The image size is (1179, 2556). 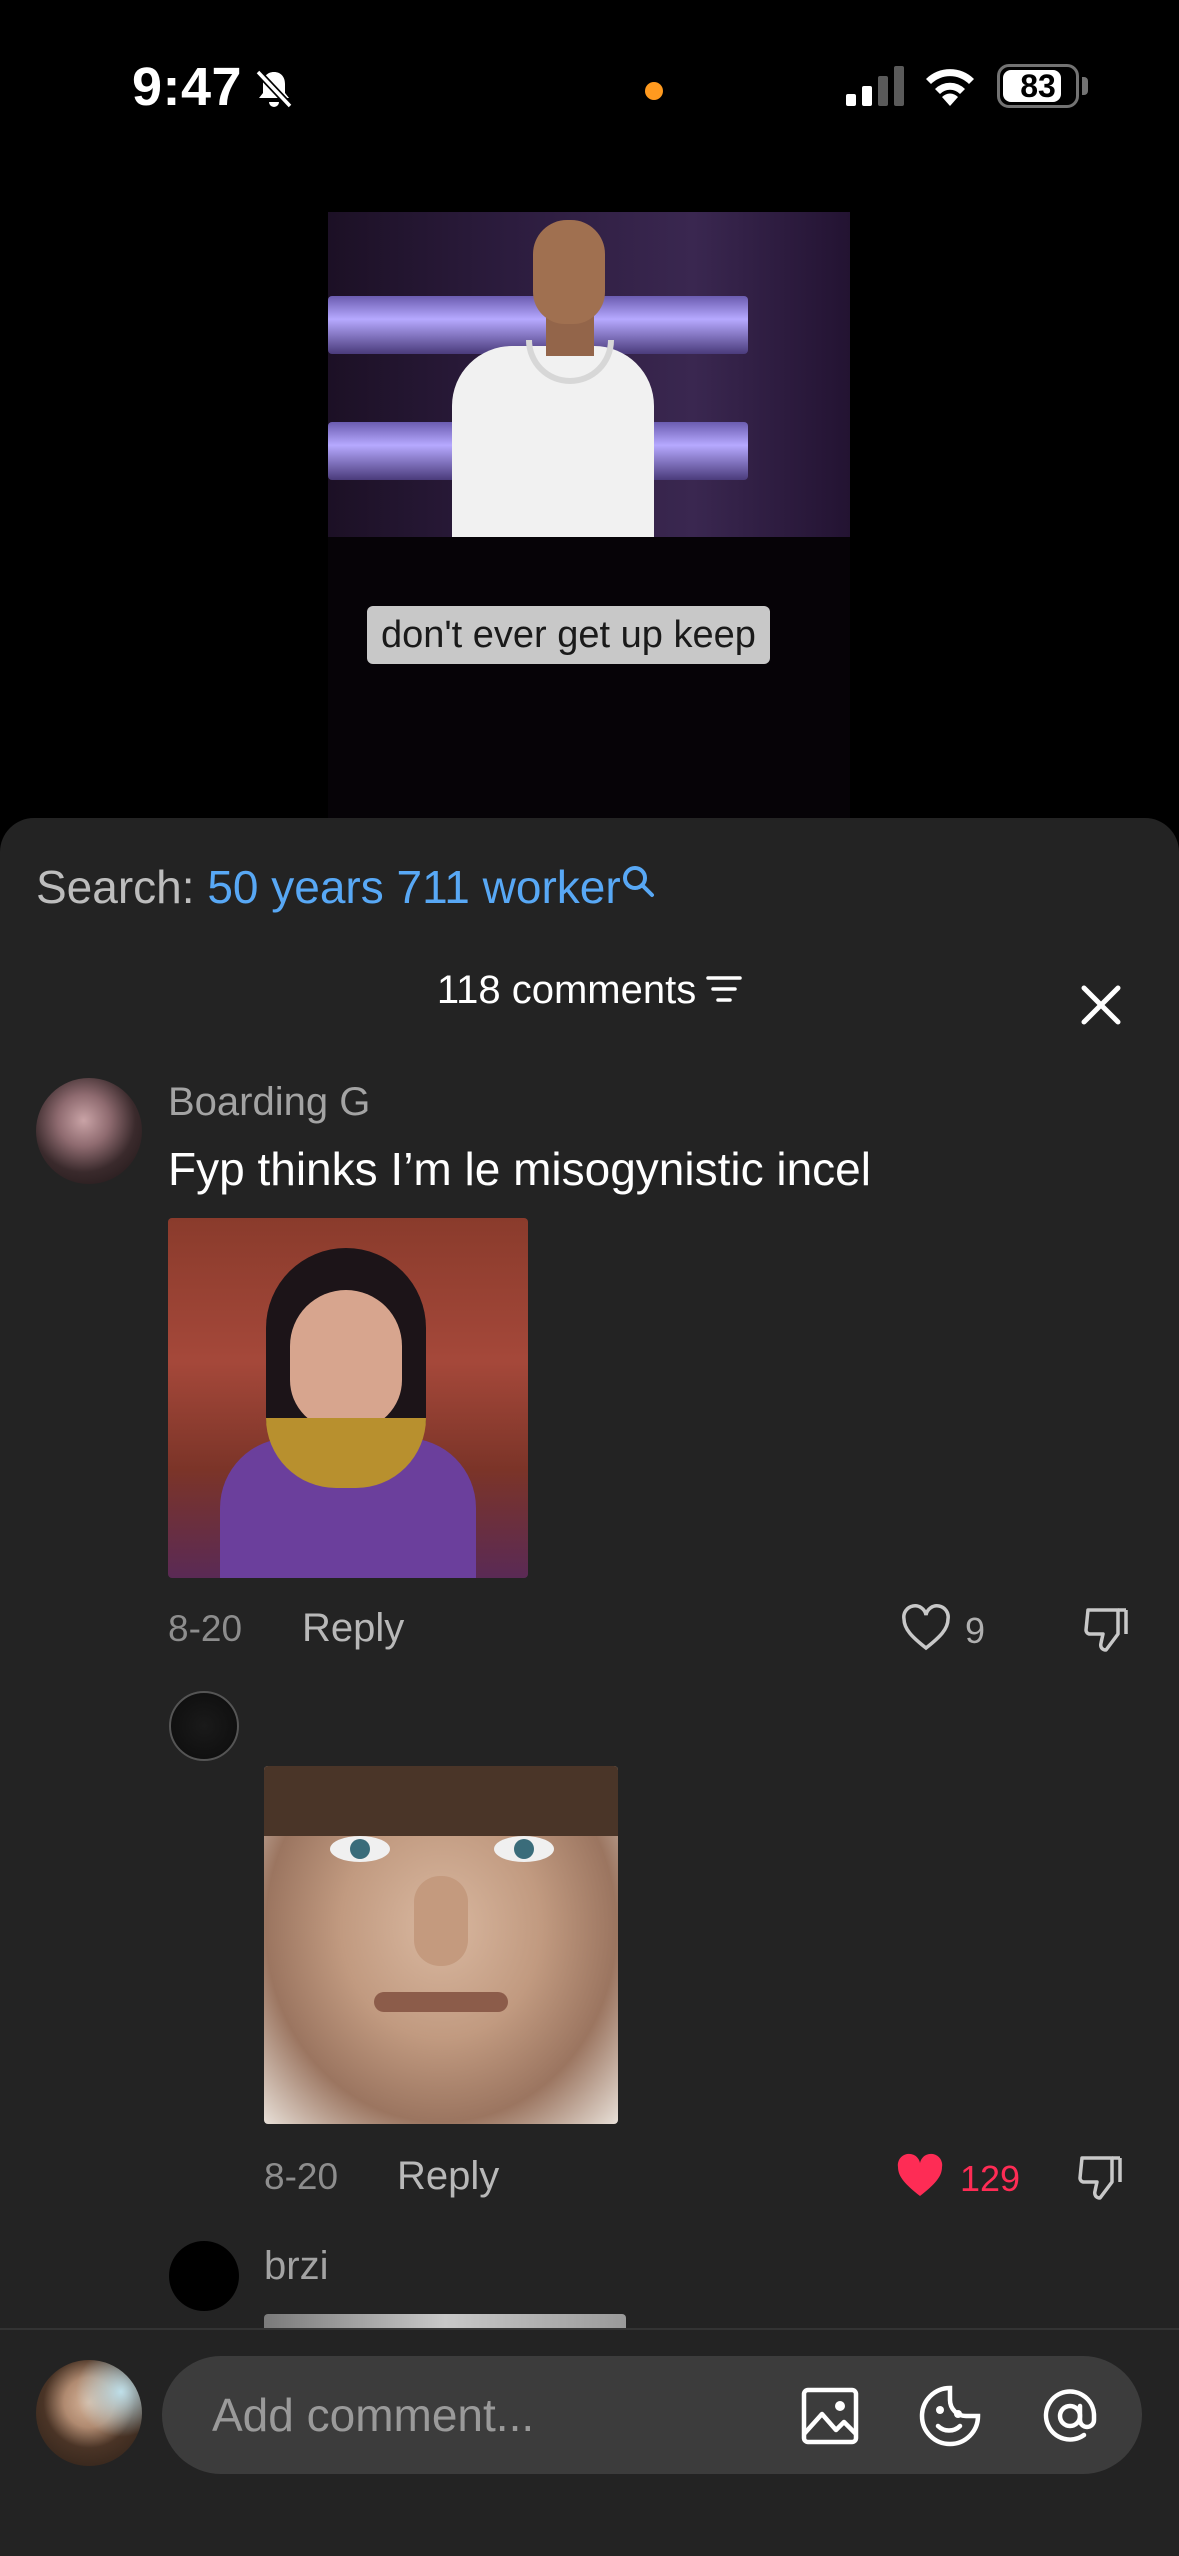 I want to click on video-frame, so click(x=589, y=374).